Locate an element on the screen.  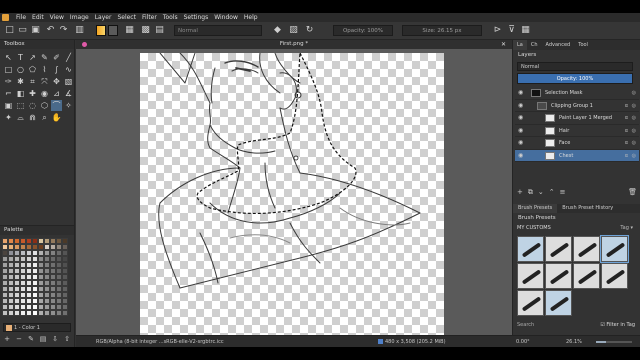
menu-image: Image is located at coordinates (79, 17).